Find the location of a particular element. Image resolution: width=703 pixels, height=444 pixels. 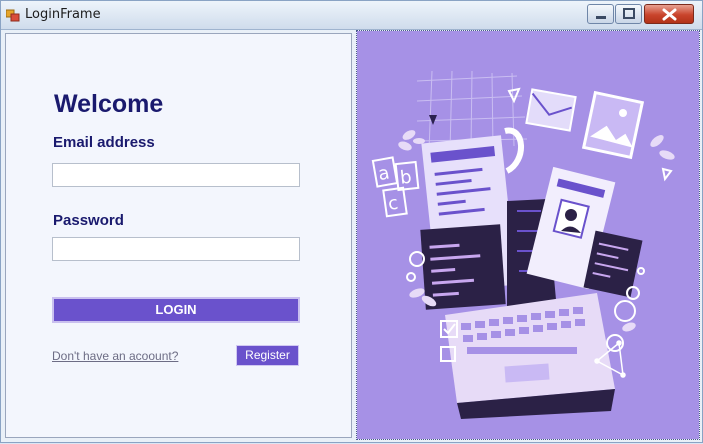

close-button is located at coordinates (669, 14).